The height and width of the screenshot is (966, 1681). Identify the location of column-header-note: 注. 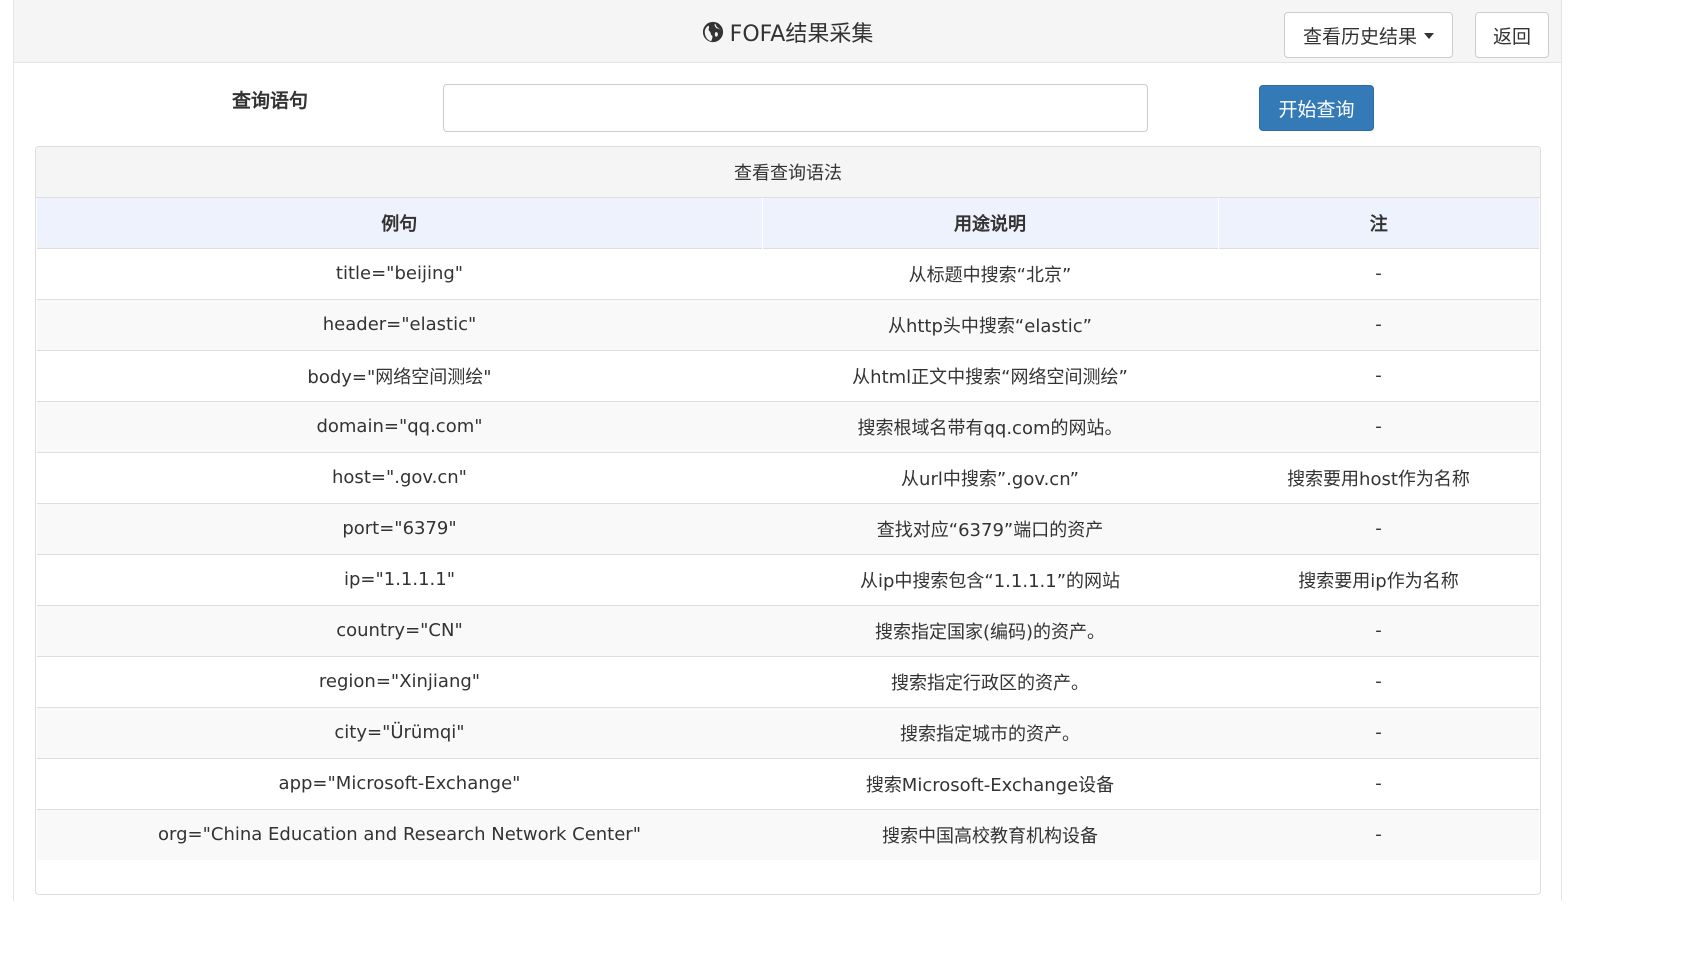
(1378, 223).